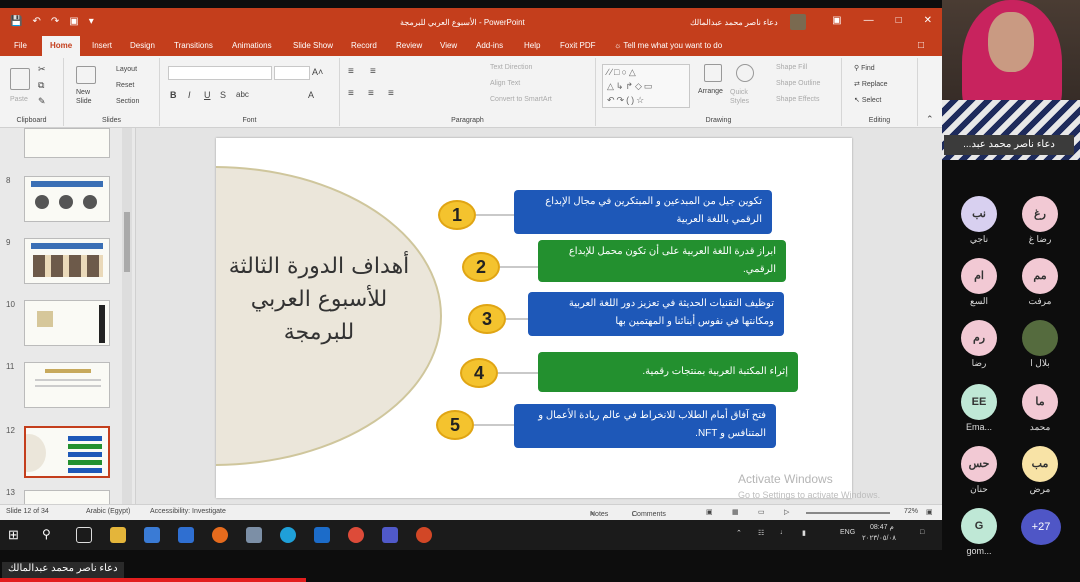 This screenshot has height=582, width=1080. I want to click on word-icon, so click(322, 535).